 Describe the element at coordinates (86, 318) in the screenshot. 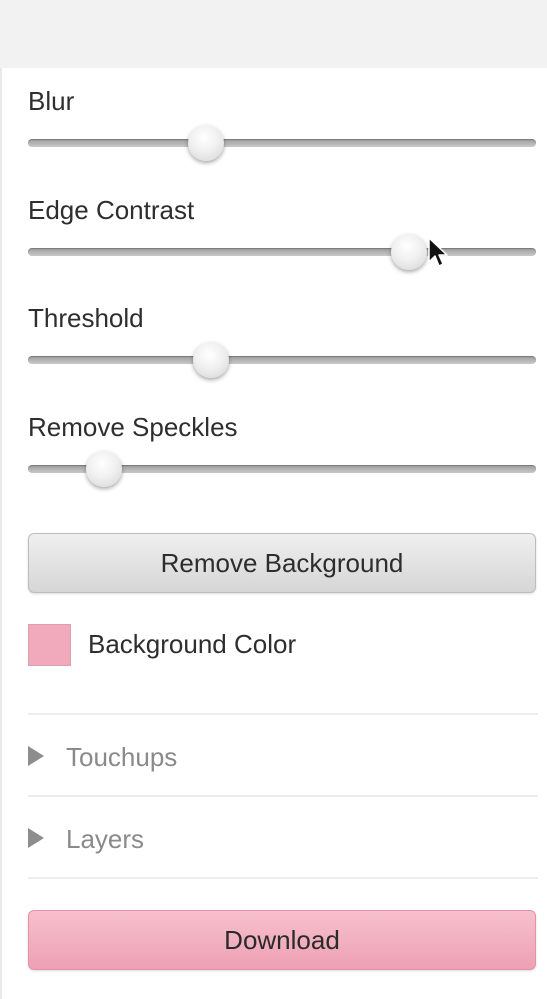

I see `threshold-label: Threshold` at that location.